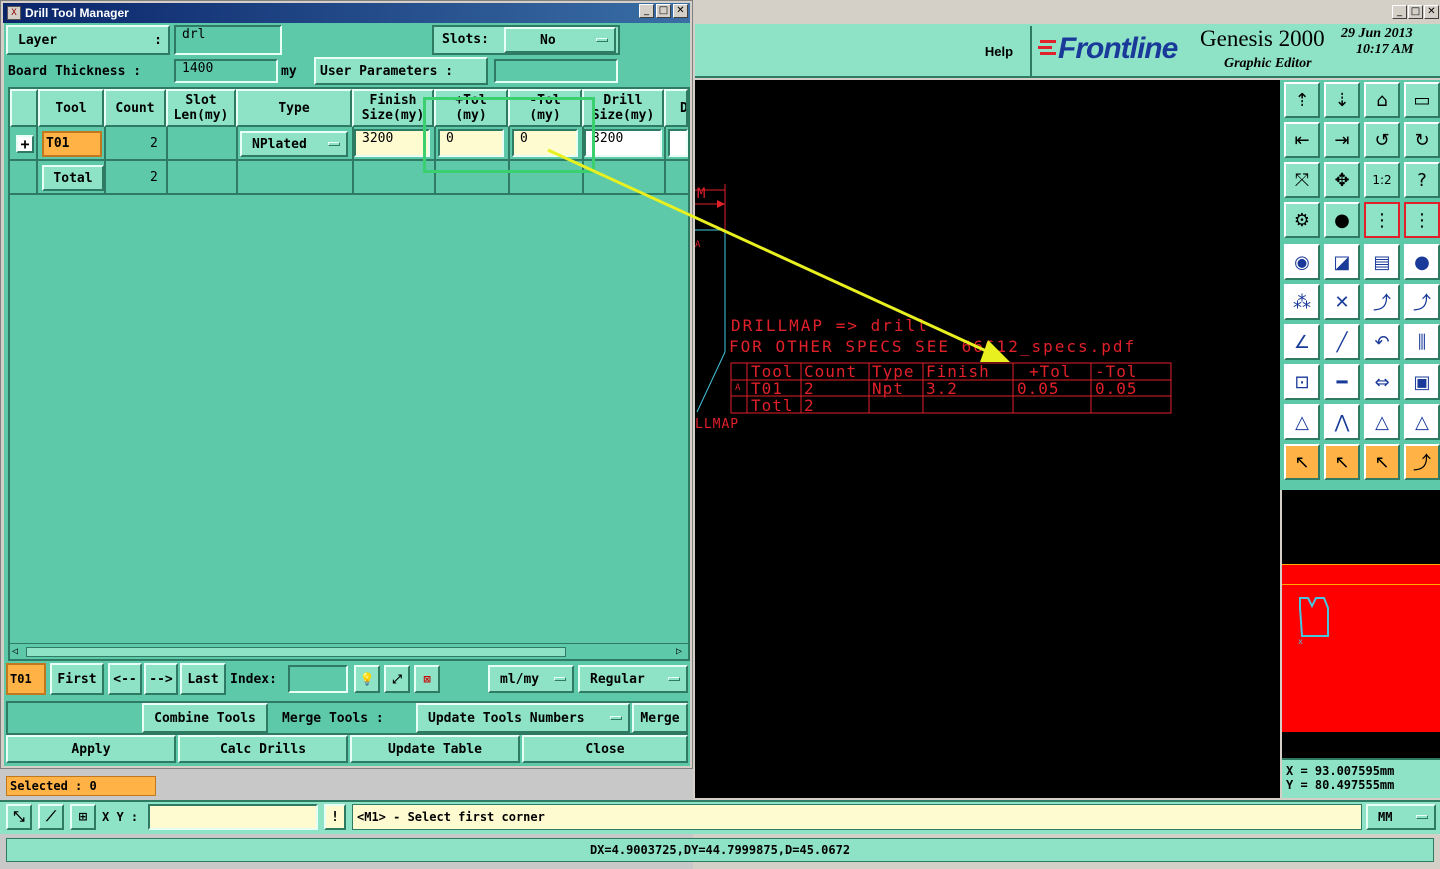 The image size is (1440, 869). I want to click on first-button: First, so click(77, 679).